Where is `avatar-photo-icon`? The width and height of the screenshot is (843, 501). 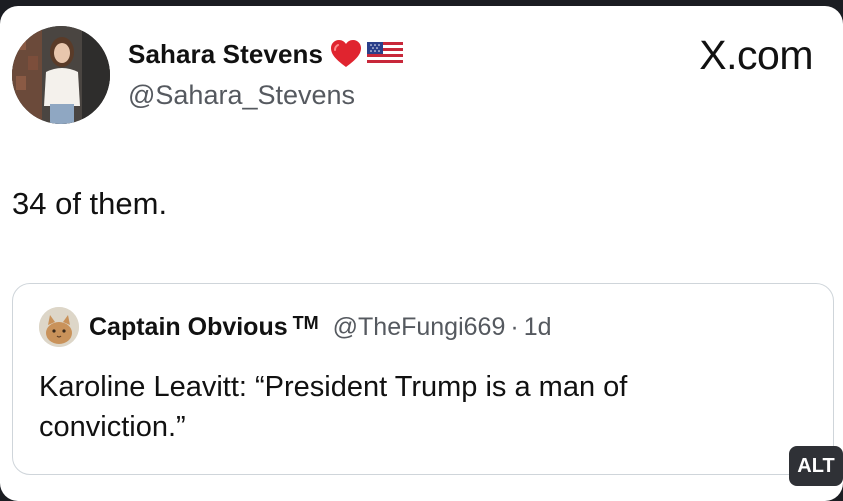
avatar-photo-icon is located at coordinates (61, 75).